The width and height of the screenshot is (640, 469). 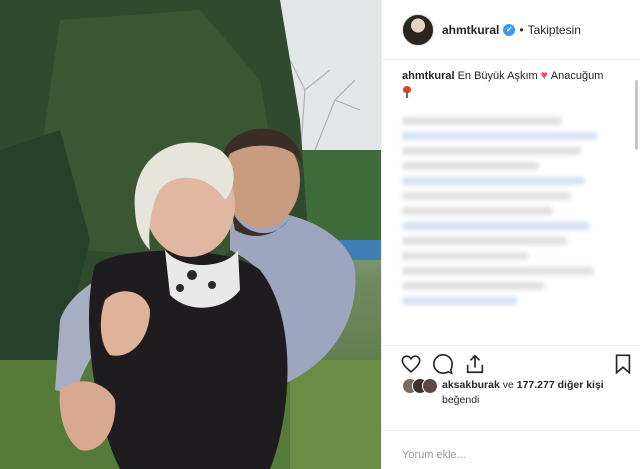 What do you see at coordinates (470, 30) in the screenshot?
I see `header-username: ahmtkural` at bounding box center [470, 30].